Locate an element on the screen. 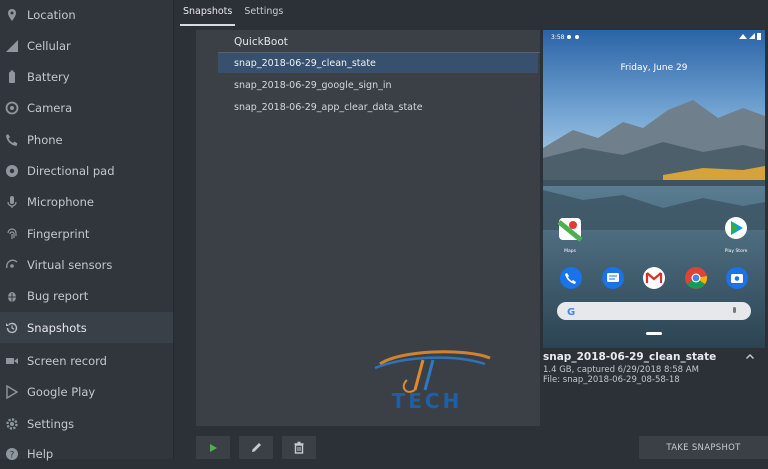 The width and height of the screenshot is (768, 469). sidebar-item-label: Camera is located at coordinates (50, 107).